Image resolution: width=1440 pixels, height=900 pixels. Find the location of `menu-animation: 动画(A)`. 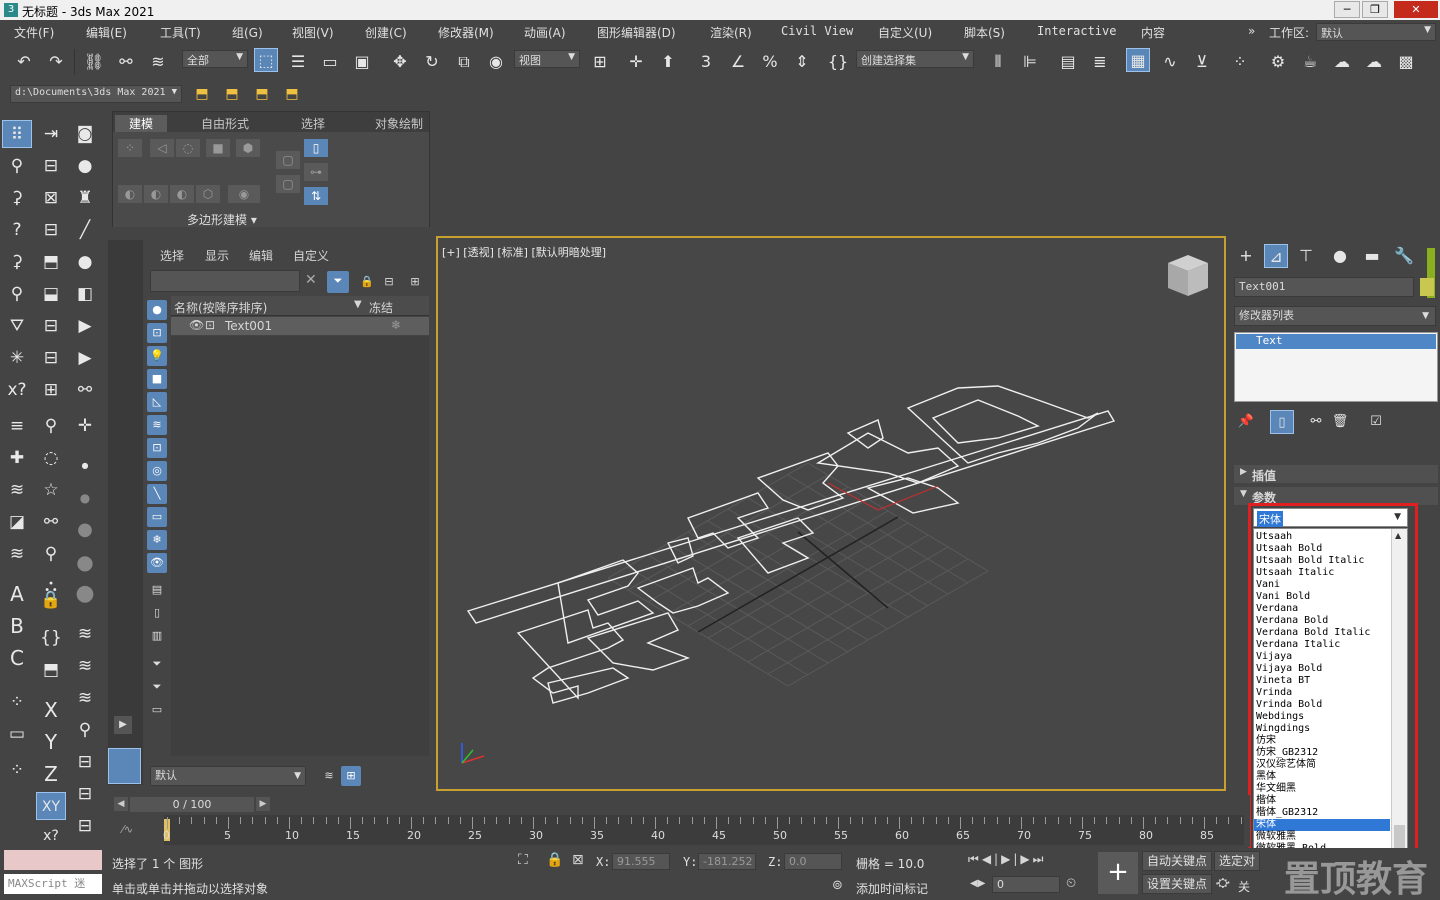

menu-animation: 动画(A) is located at coordinates (545, 32).